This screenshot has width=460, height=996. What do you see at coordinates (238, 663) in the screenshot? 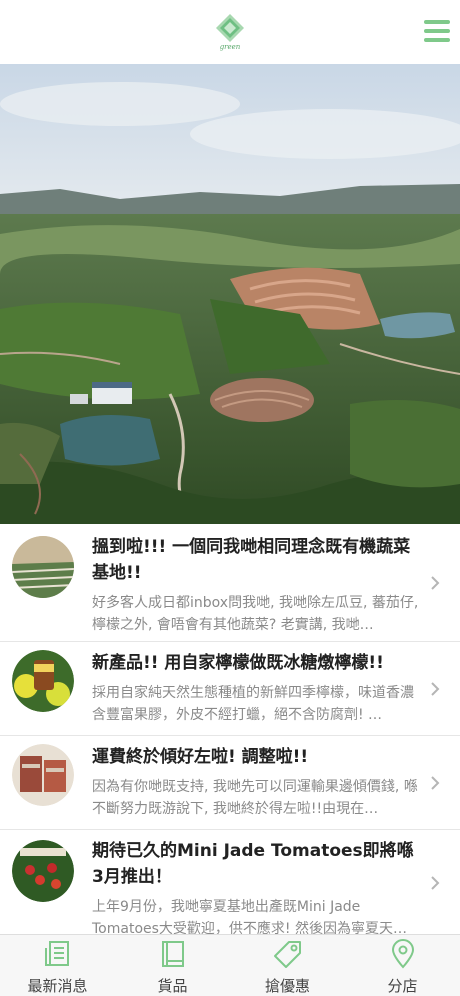
I see `news-title: 新產品!! 用自家檸檬做既冰糖燉檸檬!!` at bounding box center [238, 663].